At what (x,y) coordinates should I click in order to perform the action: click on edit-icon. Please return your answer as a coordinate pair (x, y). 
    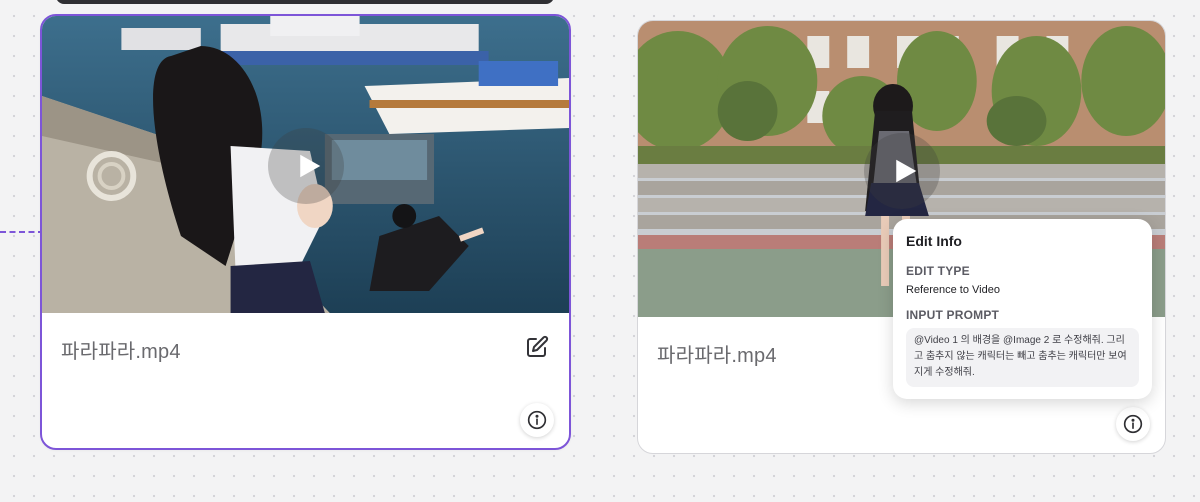
    Looking at the image, I should click on (538, 346).